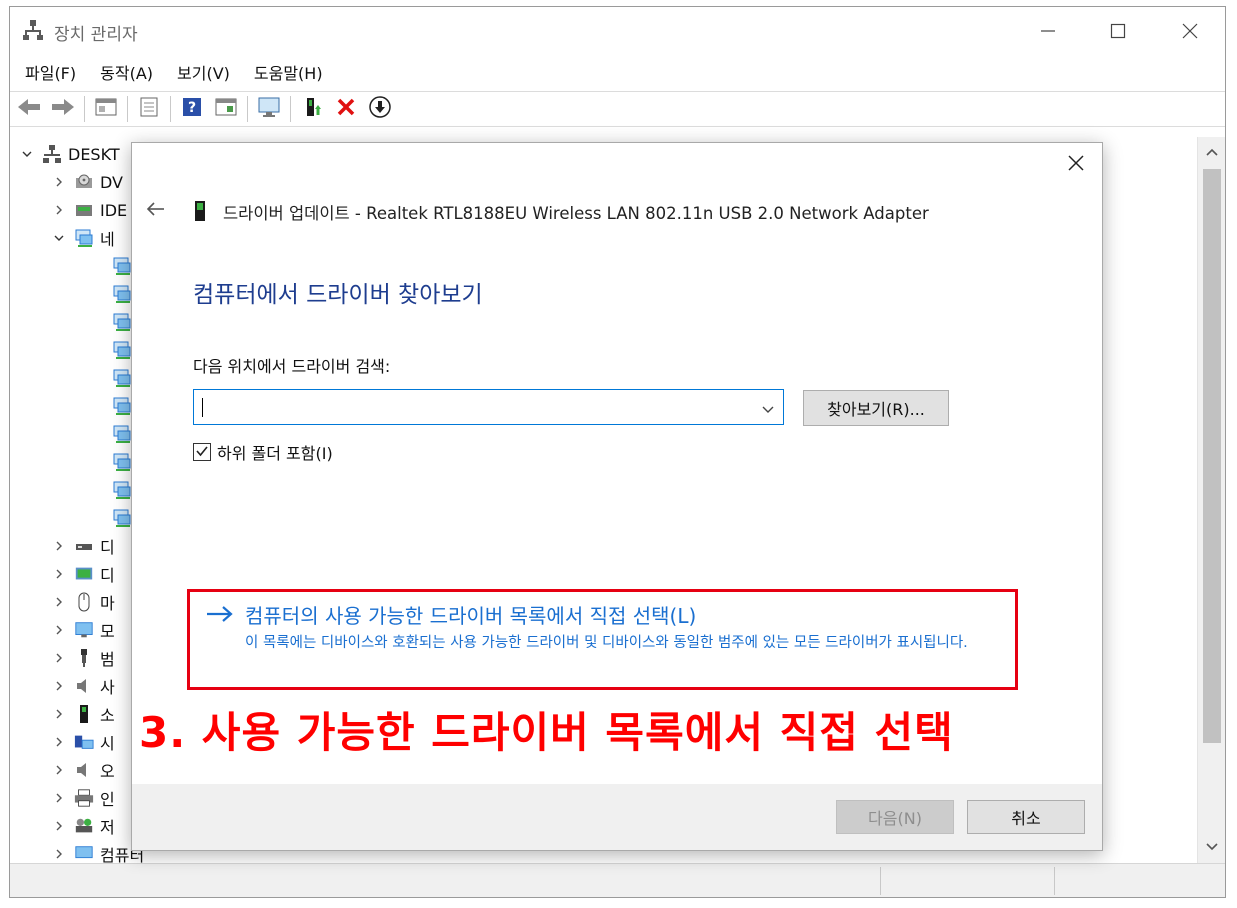  What do you see at coordinates (1054, 881) in the screenshot?
I see `status-pane` at bounding box center [1054, 881].